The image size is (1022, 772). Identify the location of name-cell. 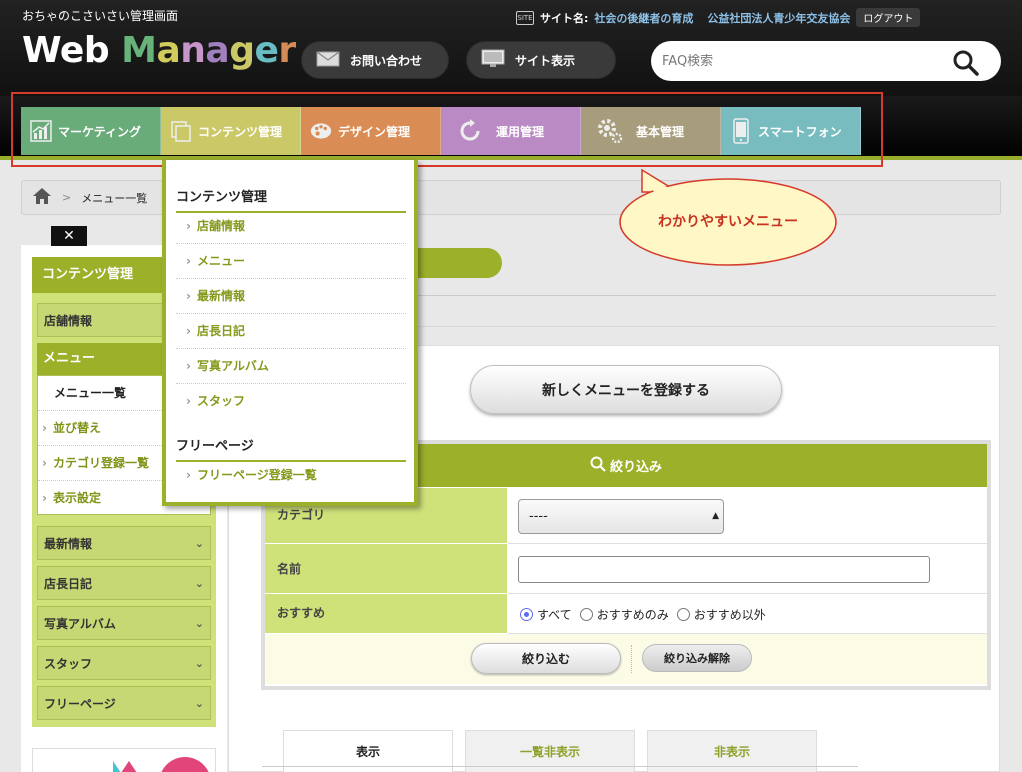
(747, 569).